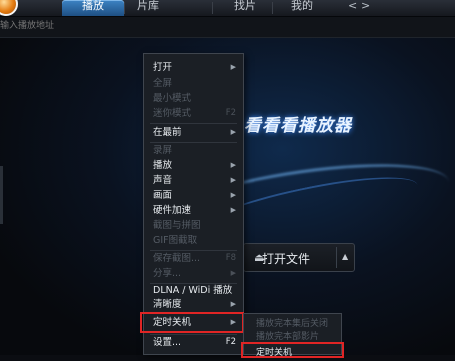 This screenshot has height=361, width=455. Describe the element at coordinates (148, 8) in the screenshot. I see `tab-library: 片库` at that location.